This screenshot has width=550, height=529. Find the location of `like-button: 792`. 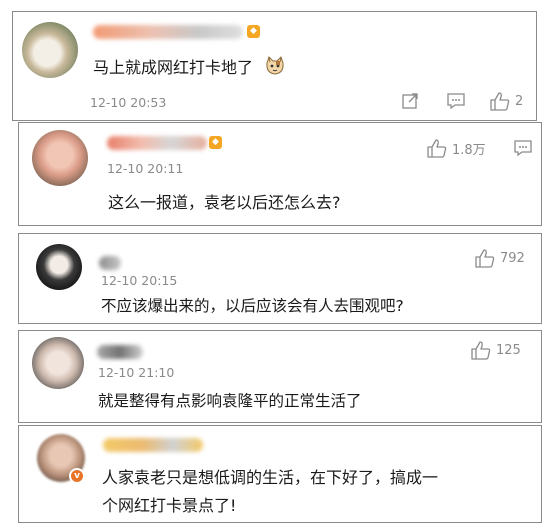

like-button: 792 is located at coordinates (500, 258).